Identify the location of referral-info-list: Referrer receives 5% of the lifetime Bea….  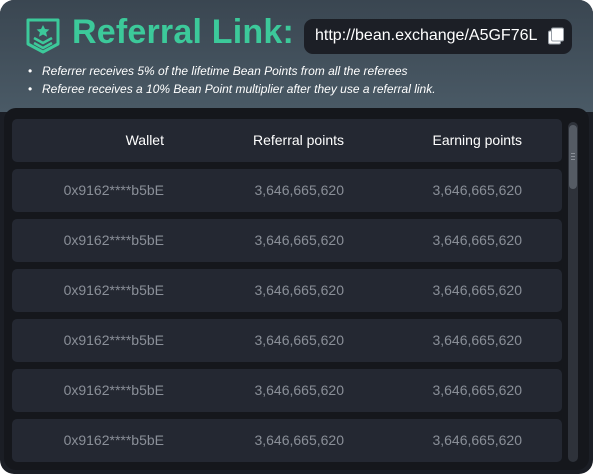
(232, 82).